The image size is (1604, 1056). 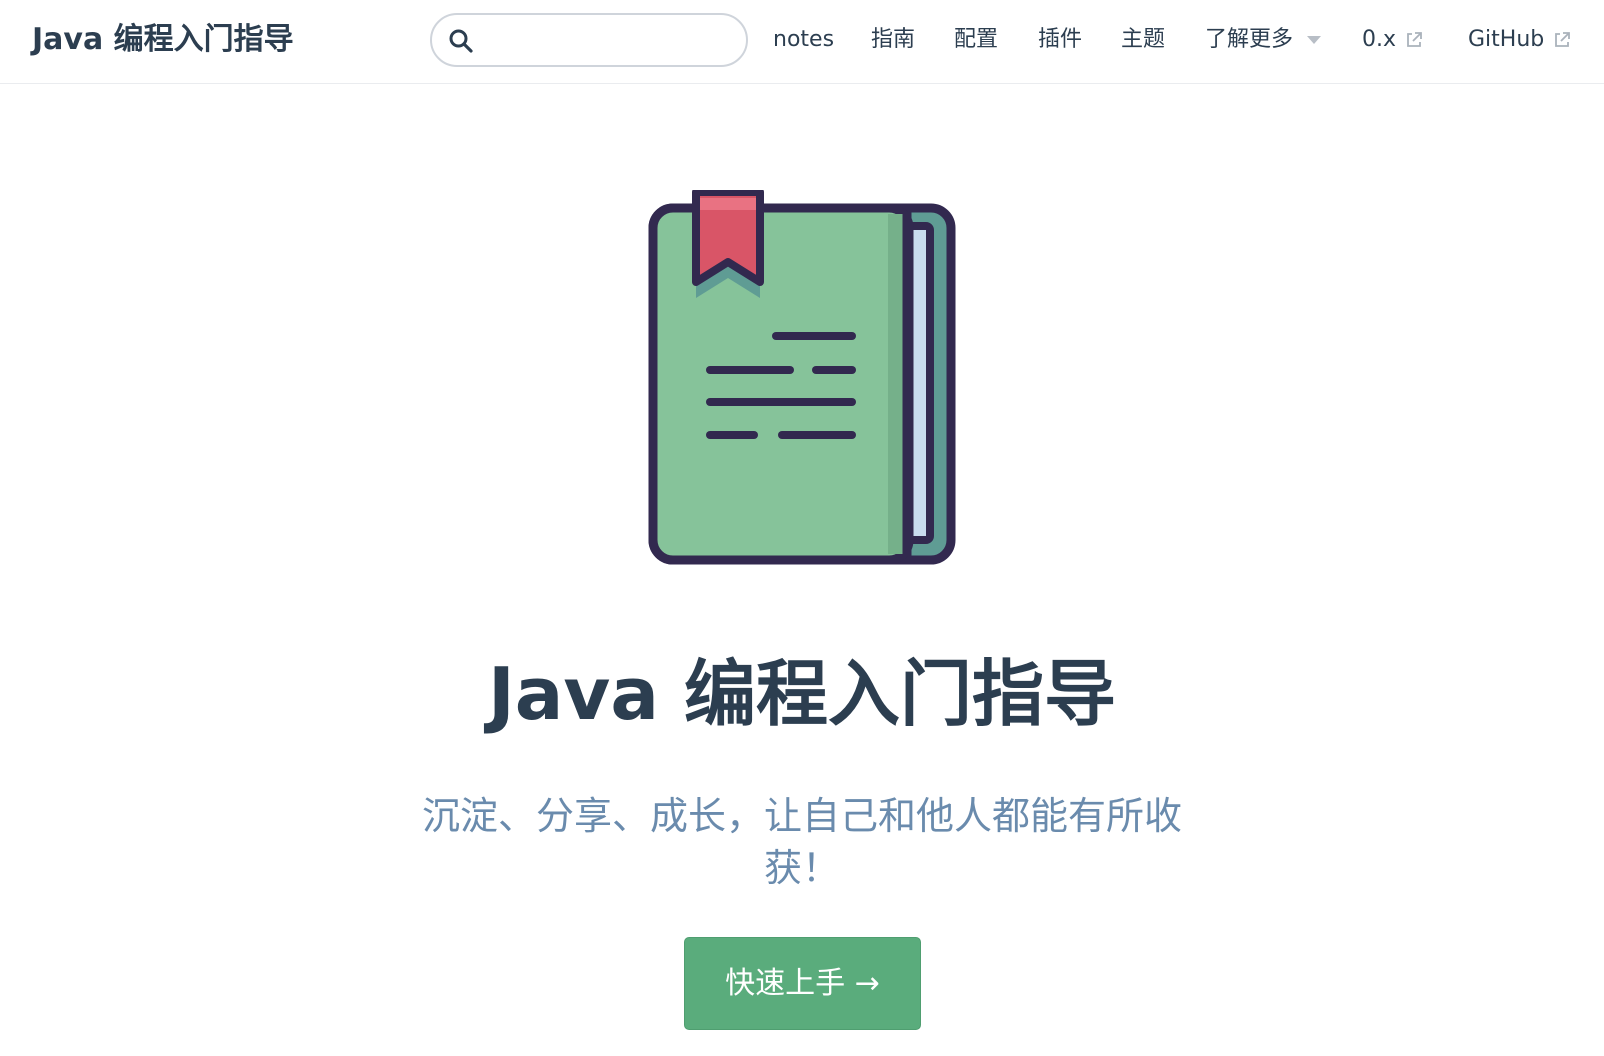 I want to click on nav-link-guide: 指南, so click(x=893, y=40).